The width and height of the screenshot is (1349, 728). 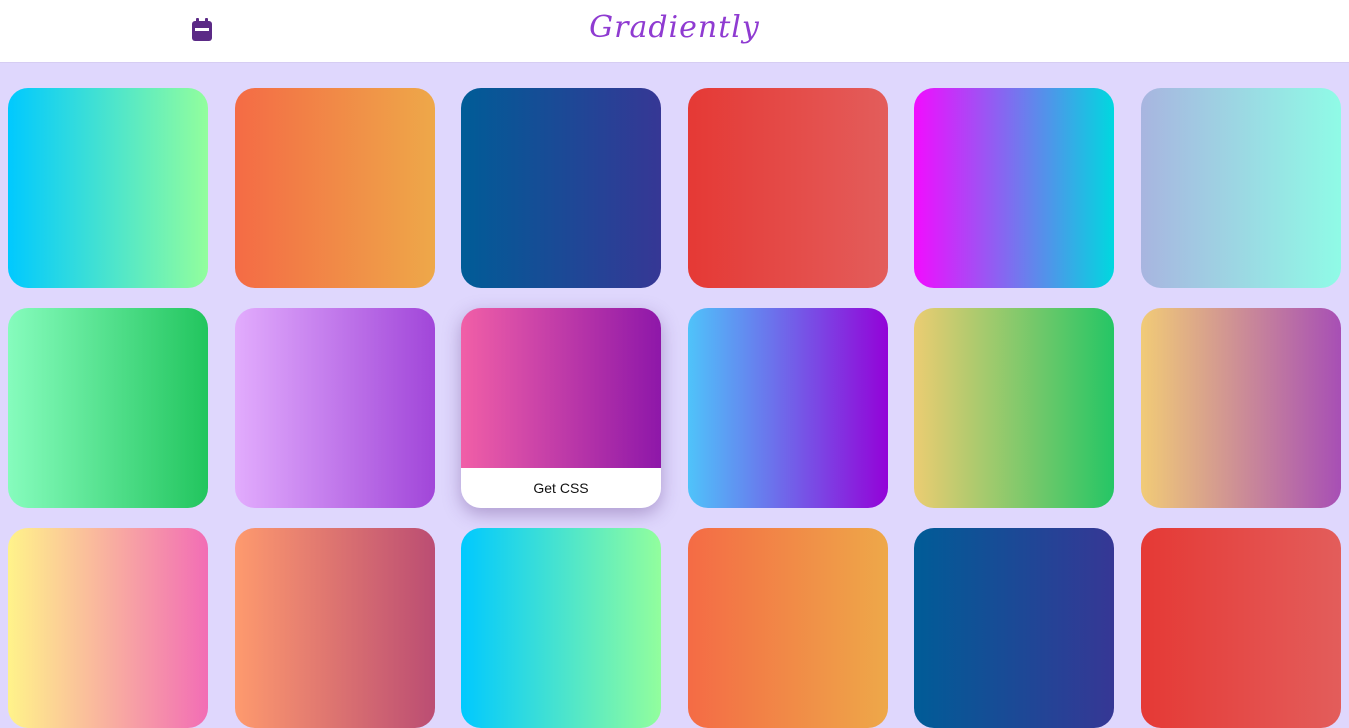 What do you see at coordinates (561, 488) in the screenshot?
I see `get-css-button: Get CSS` at bounding box center [561, 488].